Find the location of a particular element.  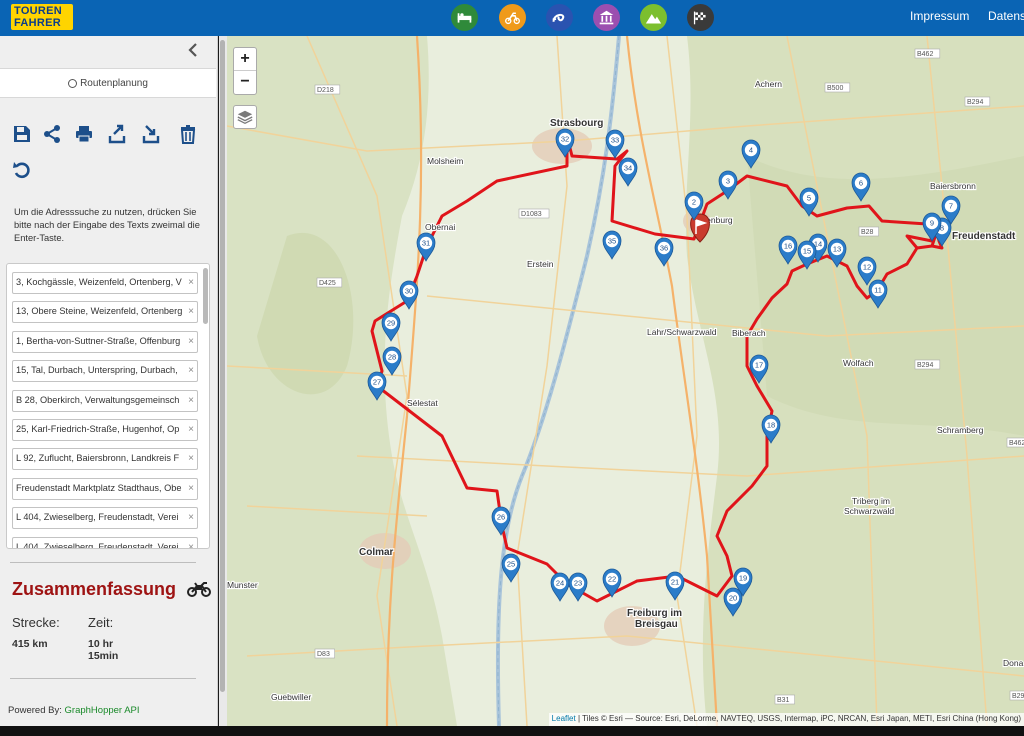

road-label: B28 is located at coordinates (868, 231).